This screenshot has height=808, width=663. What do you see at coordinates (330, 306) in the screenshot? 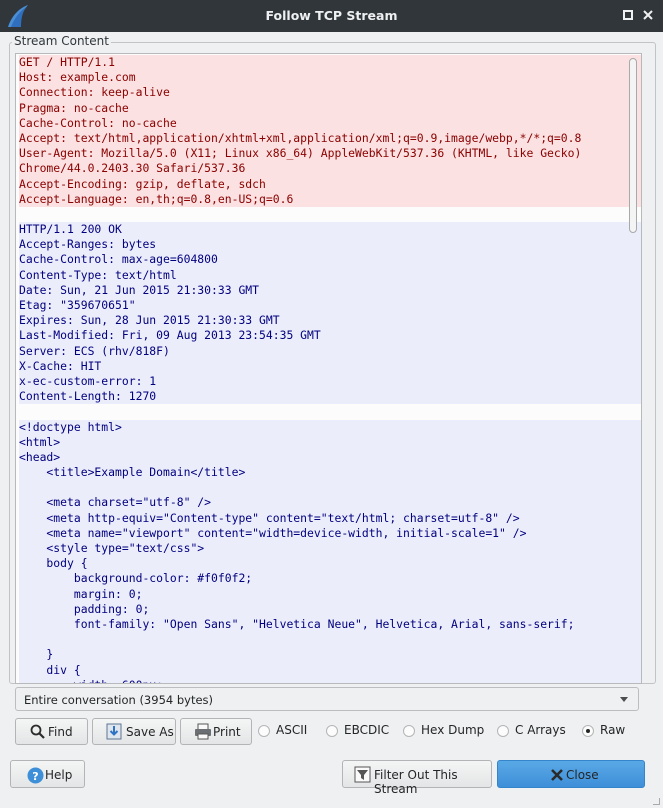
I see `server-stream-line: Etag: "359670651"` at bounding box center [330, 306].